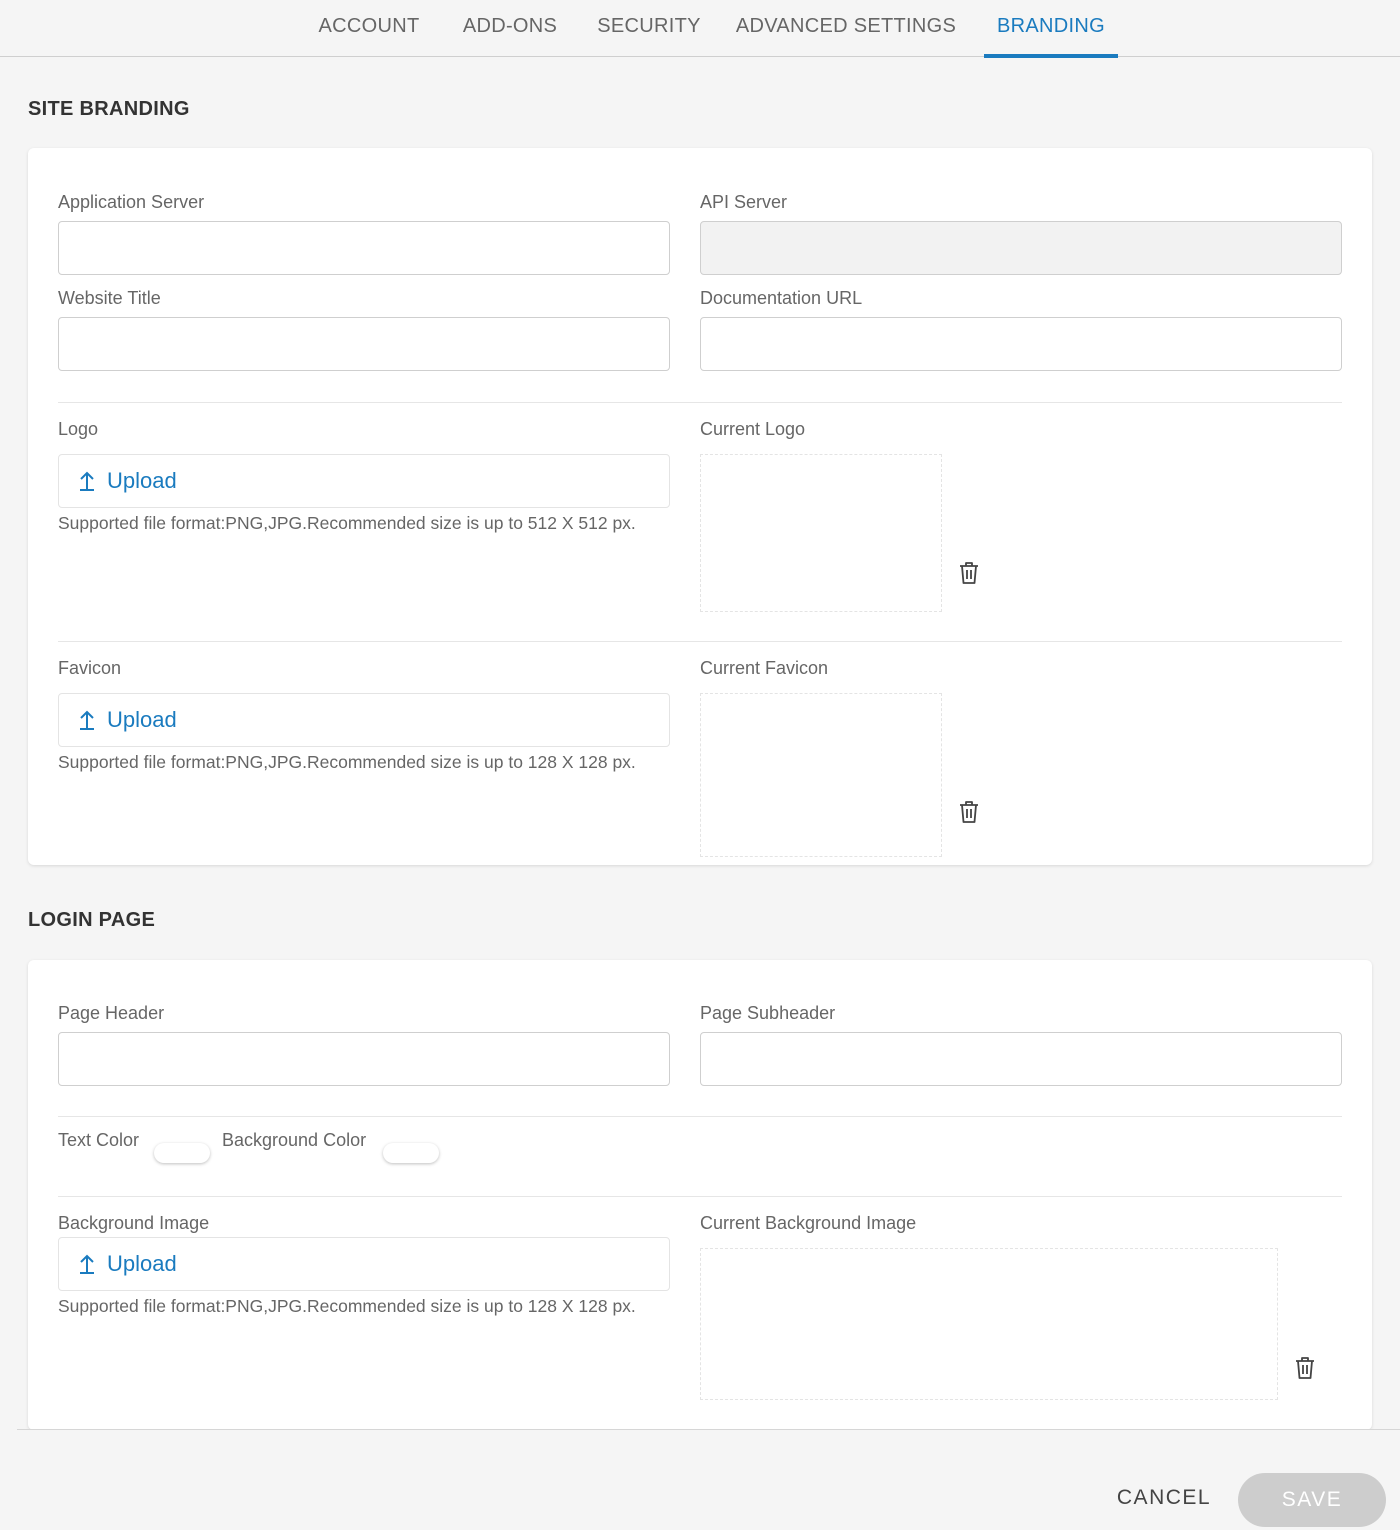 This screenshot has height=1530, width=1400. I want to click on tab-branding: BRANDING, so click(1051, 29).